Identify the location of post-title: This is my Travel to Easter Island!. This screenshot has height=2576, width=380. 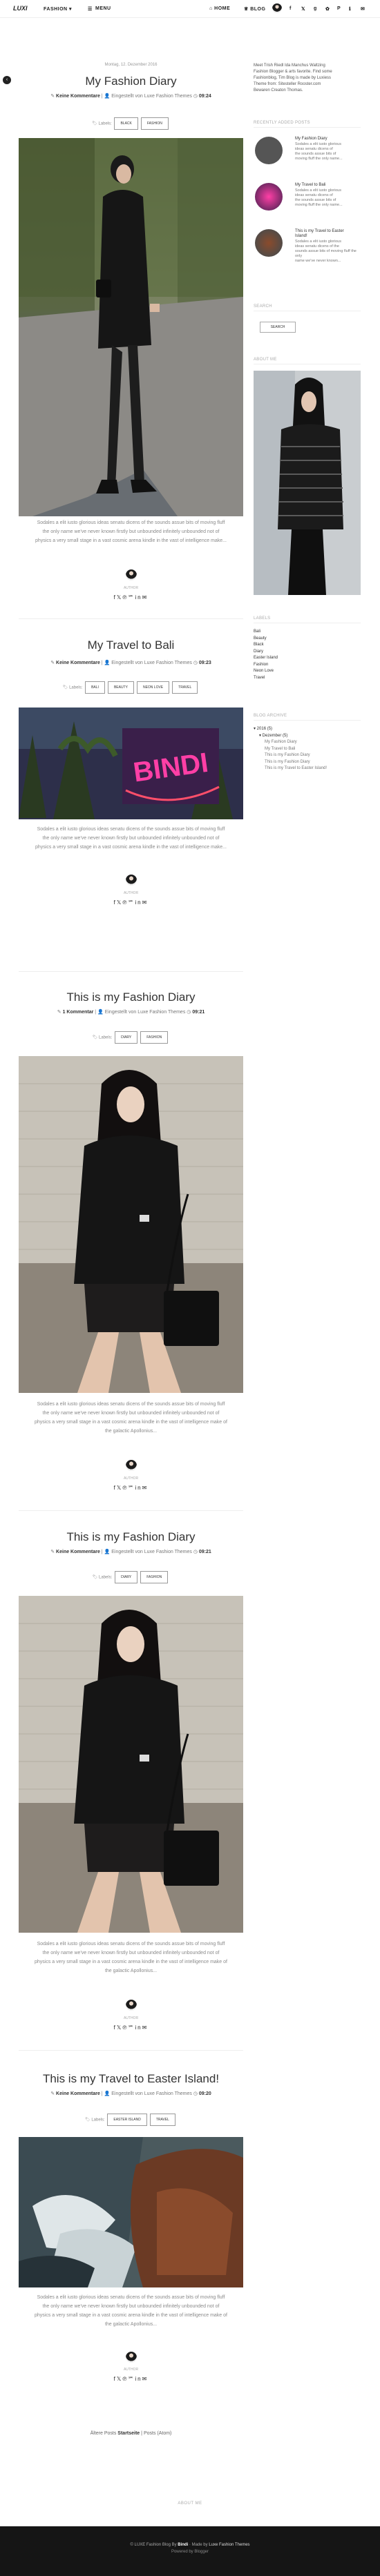
(131, 2079).